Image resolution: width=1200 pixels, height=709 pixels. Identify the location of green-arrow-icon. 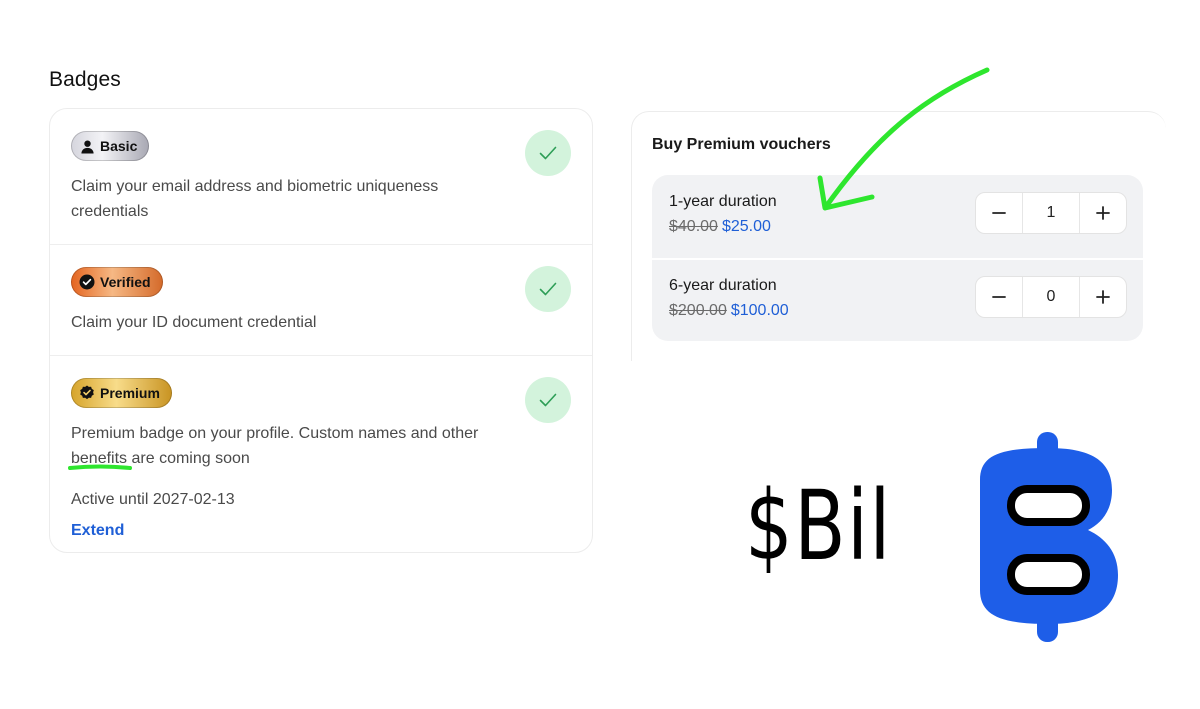
(903, 139).